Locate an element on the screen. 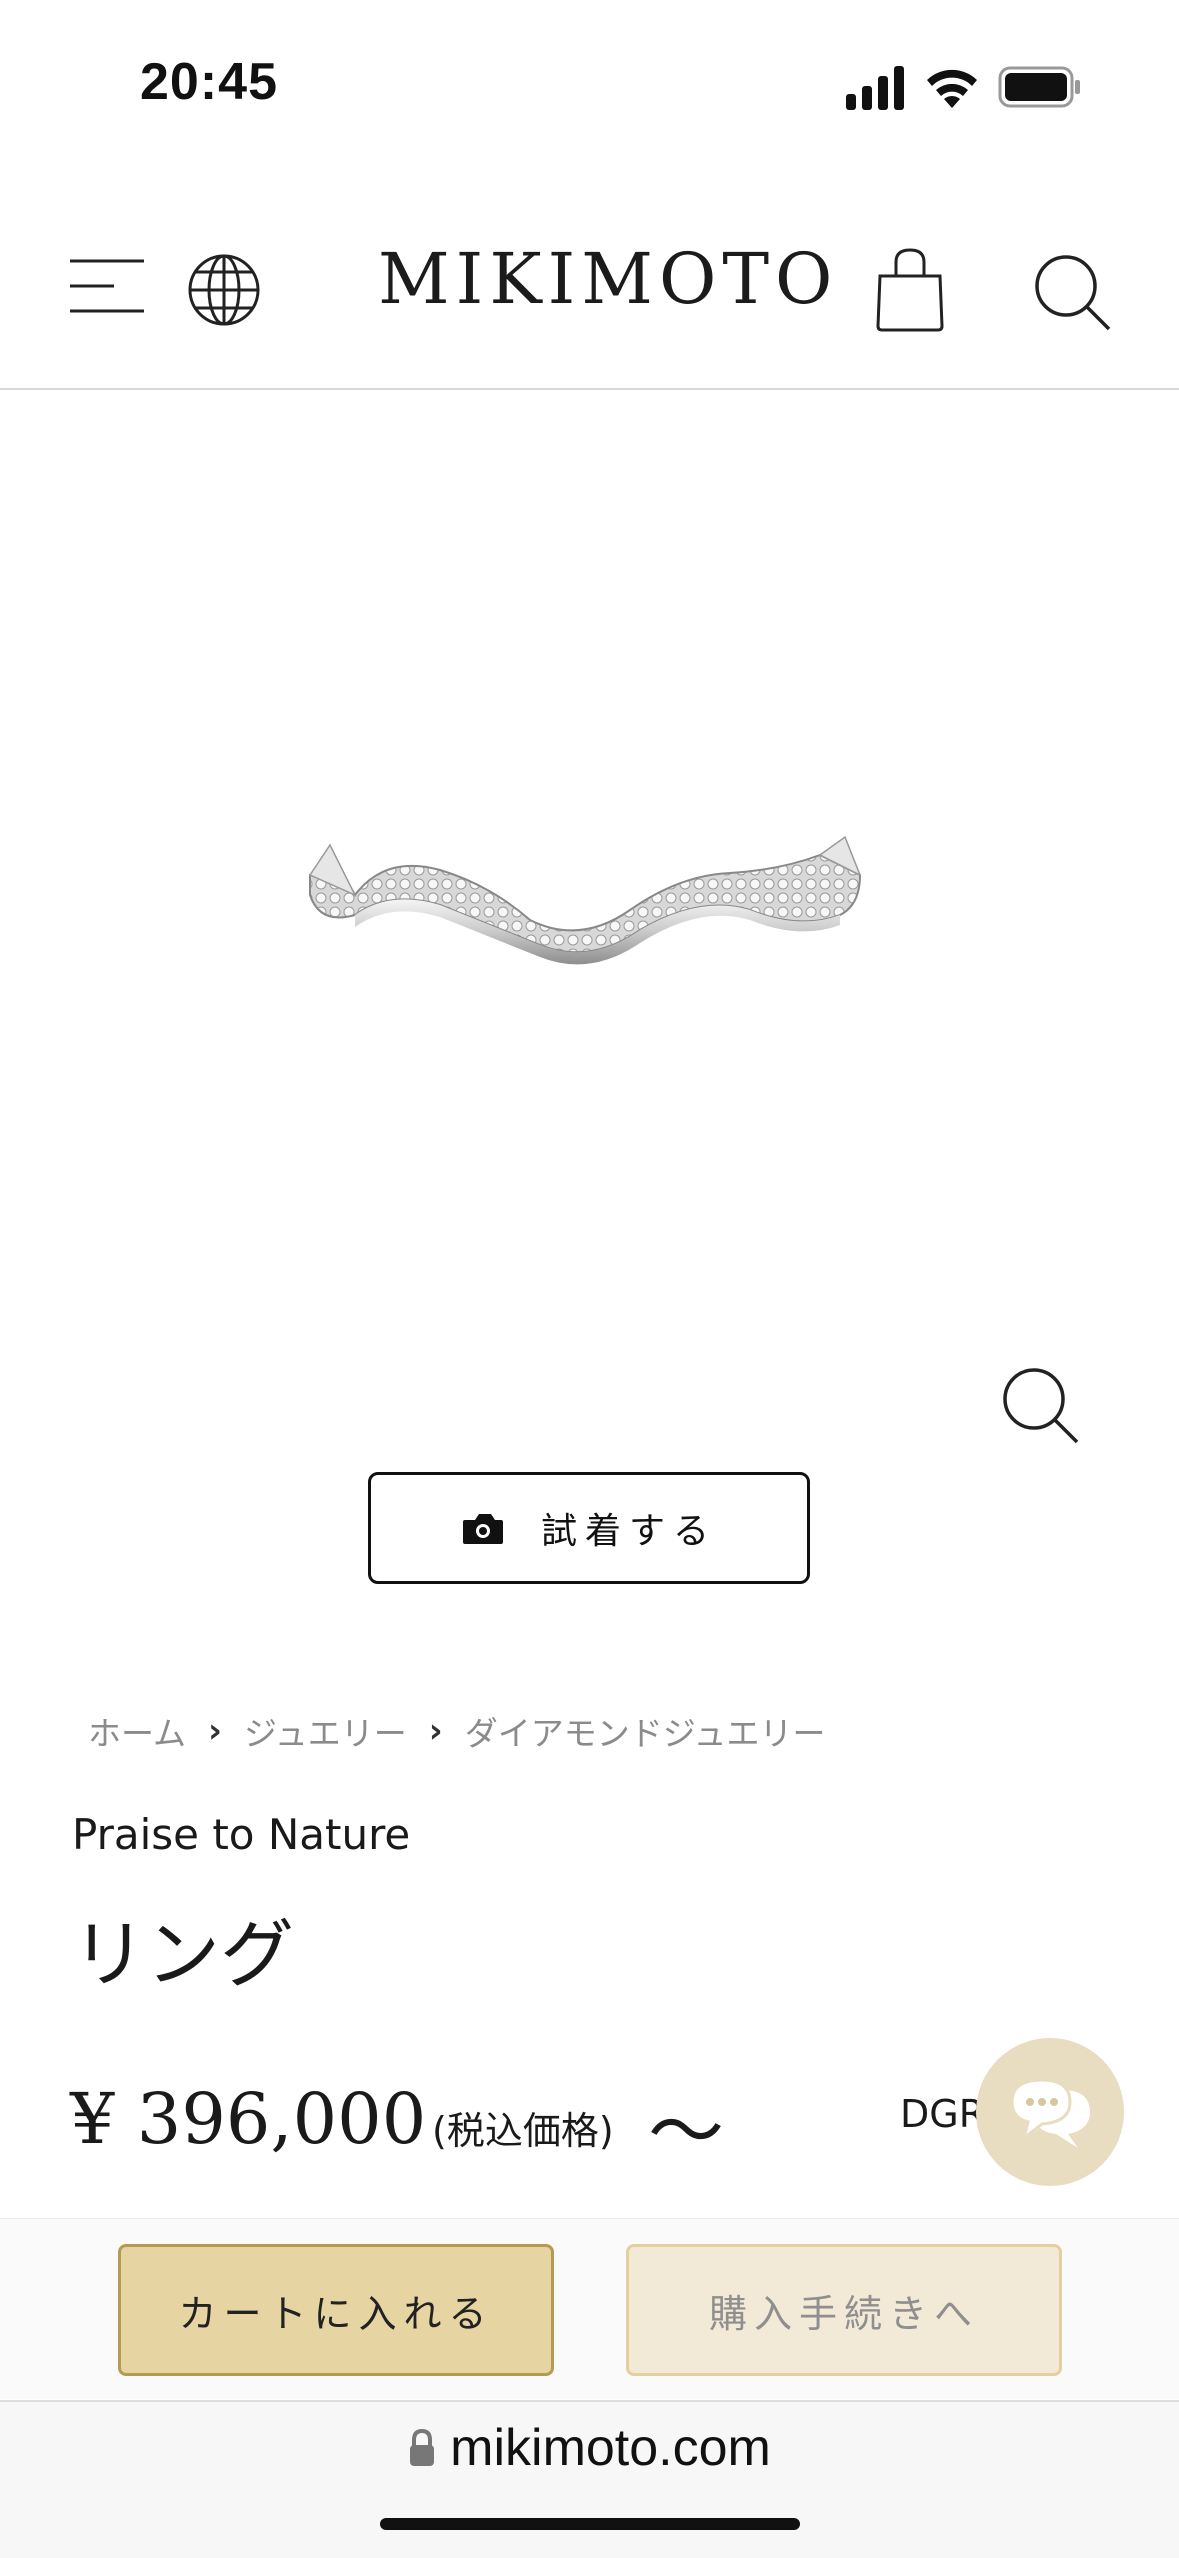 The image size is (1179, 2558). url-text: mikimoto.com is located at coordinates (610, 2448).